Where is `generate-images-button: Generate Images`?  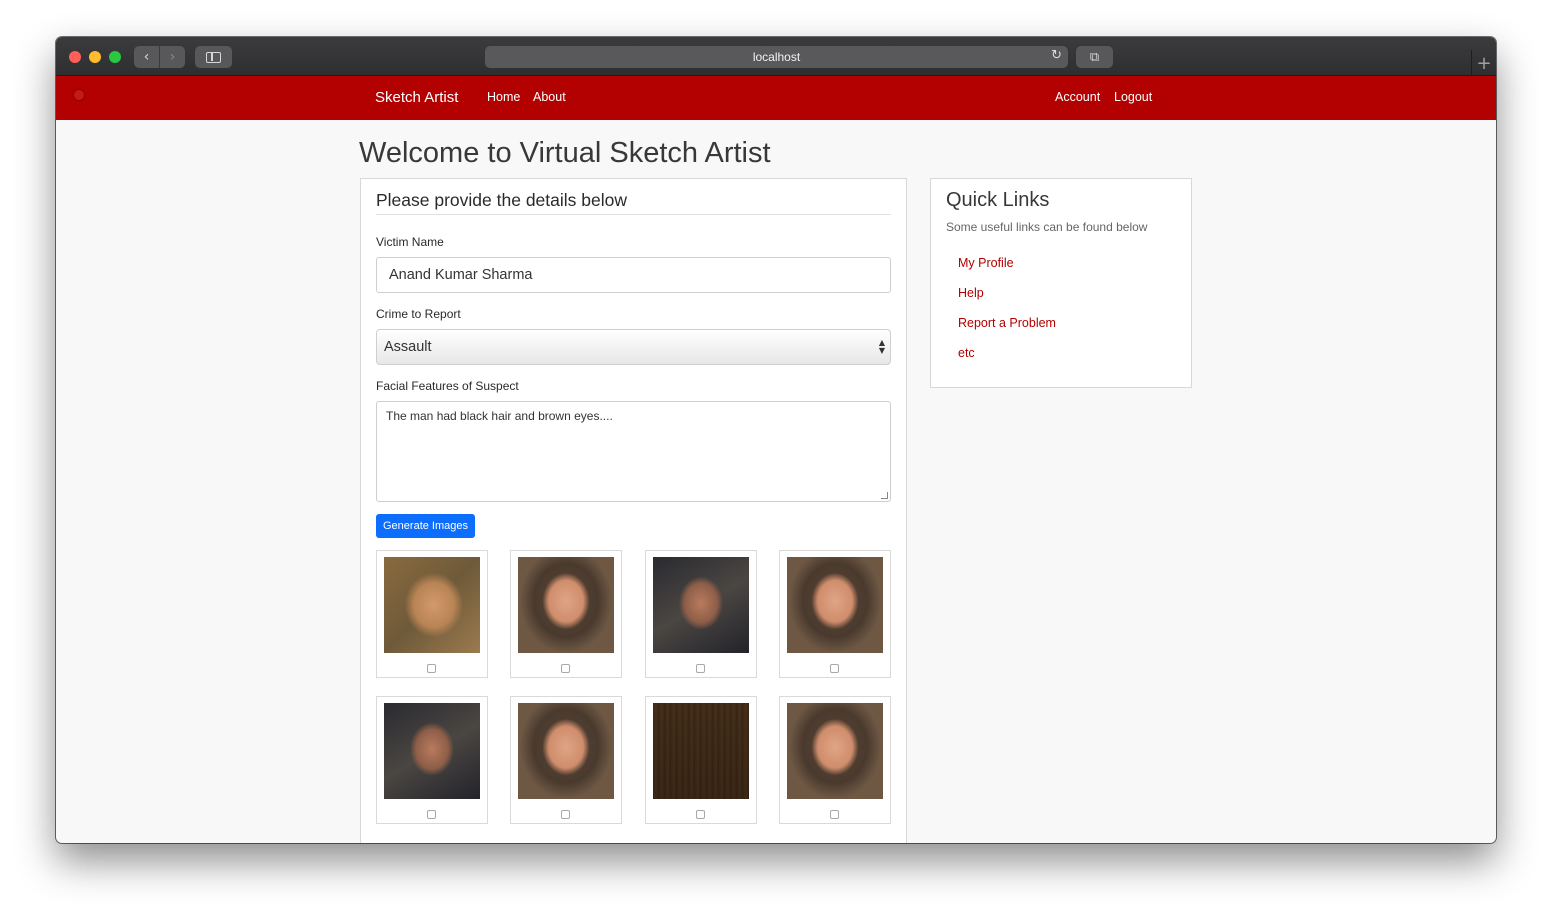 generate-images-button: Generate Images is located at coordinates (425, 526).